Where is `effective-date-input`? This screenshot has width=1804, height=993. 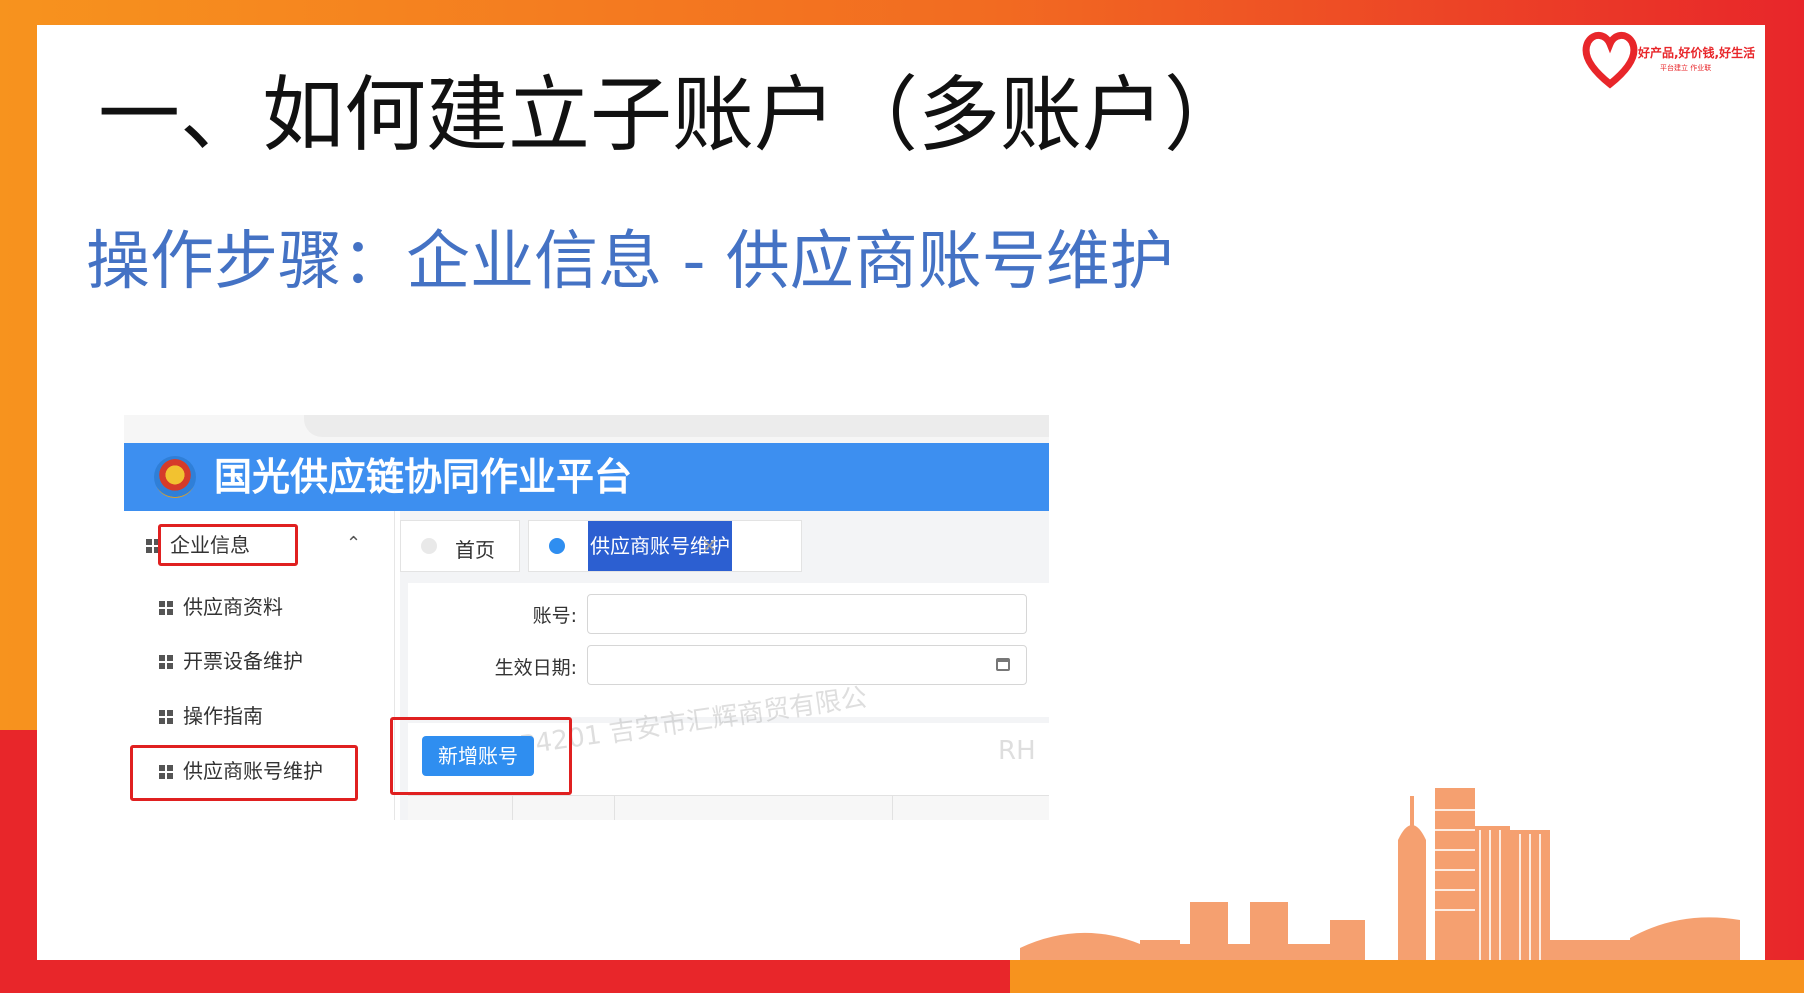 effective-date-input is located at coordinates (807, 665).